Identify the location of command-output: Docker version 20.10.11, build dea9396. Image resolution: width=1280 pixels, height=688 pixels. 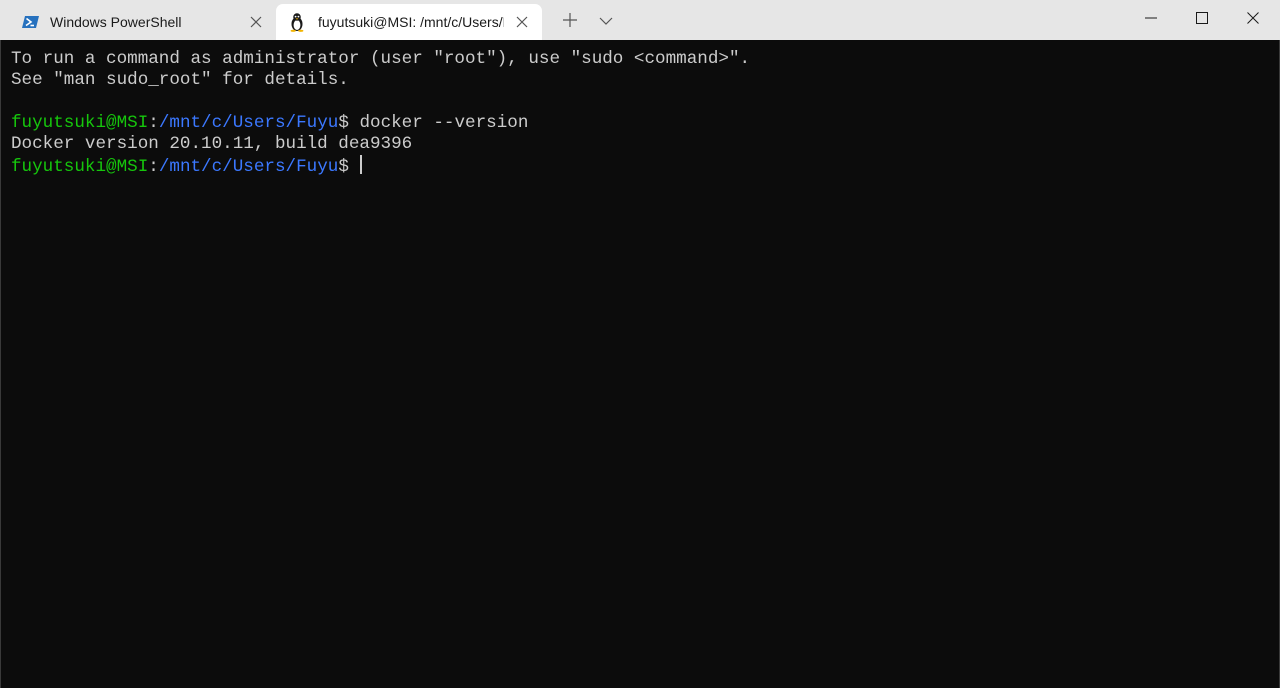
(212, 144).